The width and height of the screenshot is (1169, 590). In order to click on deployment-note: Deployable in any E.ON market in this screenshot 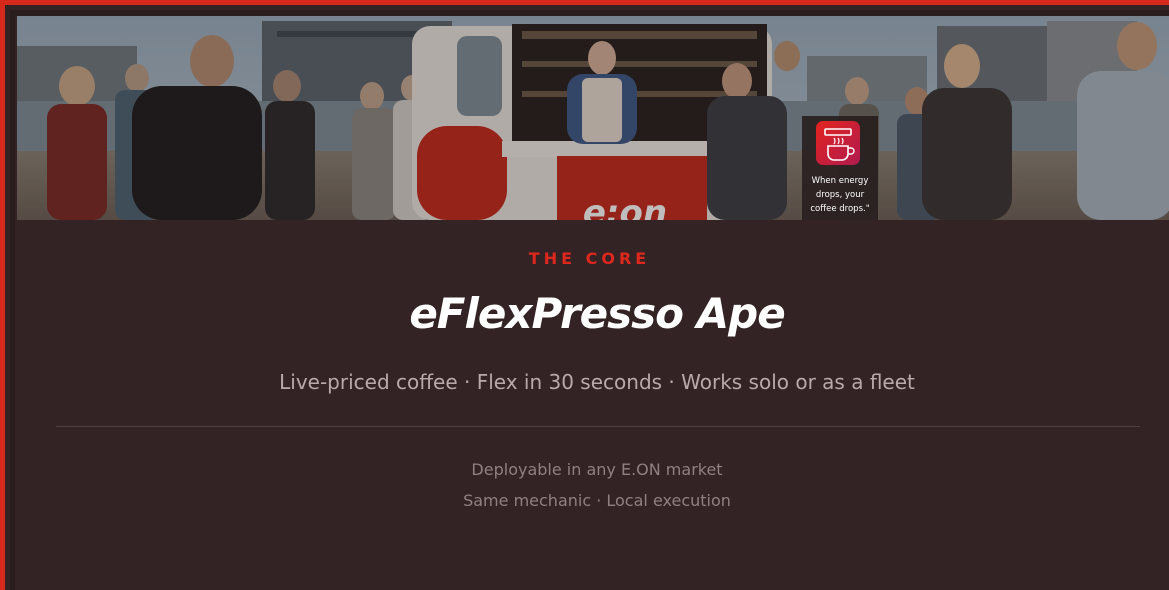, I will do `click(597, 469)`.